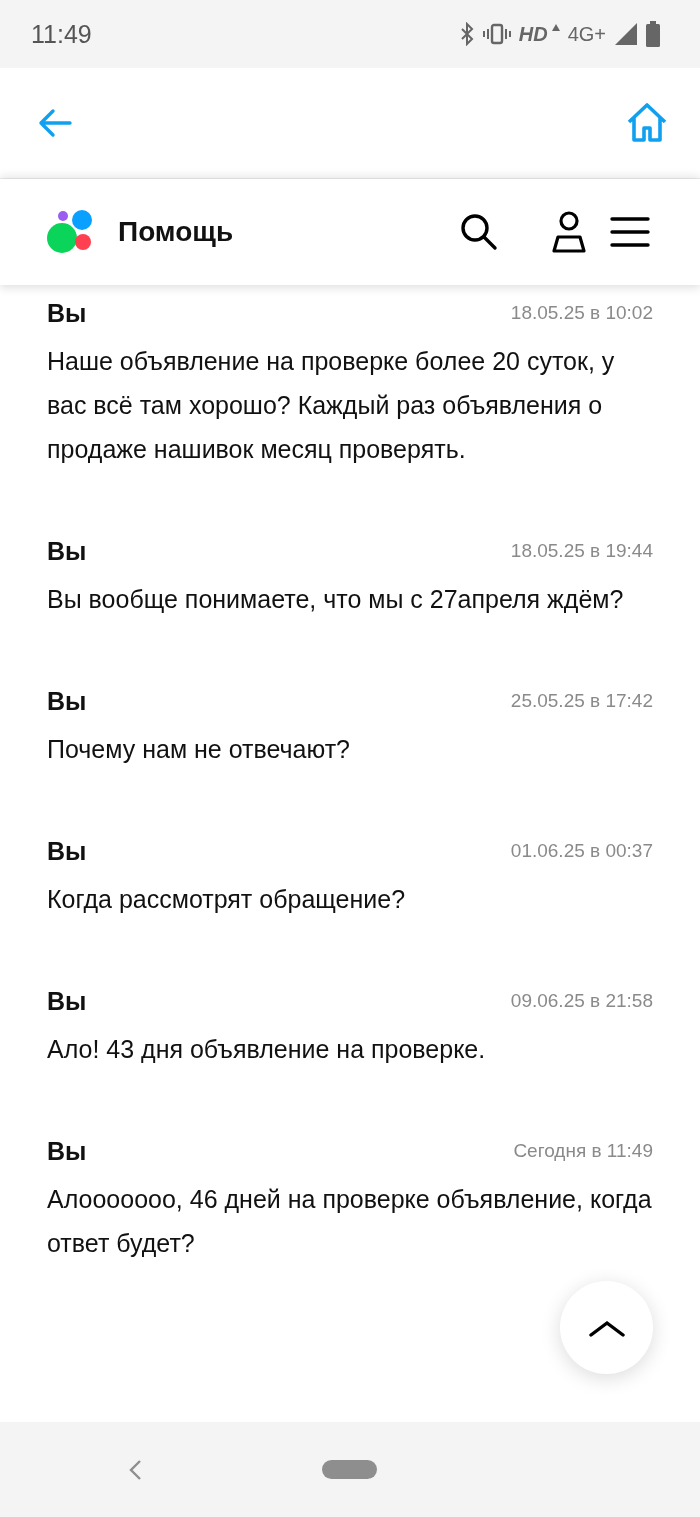  What do you see at coordinates (70, 232) in the screenshot?
I see `logo-icon` at bounding box center [70, 232].